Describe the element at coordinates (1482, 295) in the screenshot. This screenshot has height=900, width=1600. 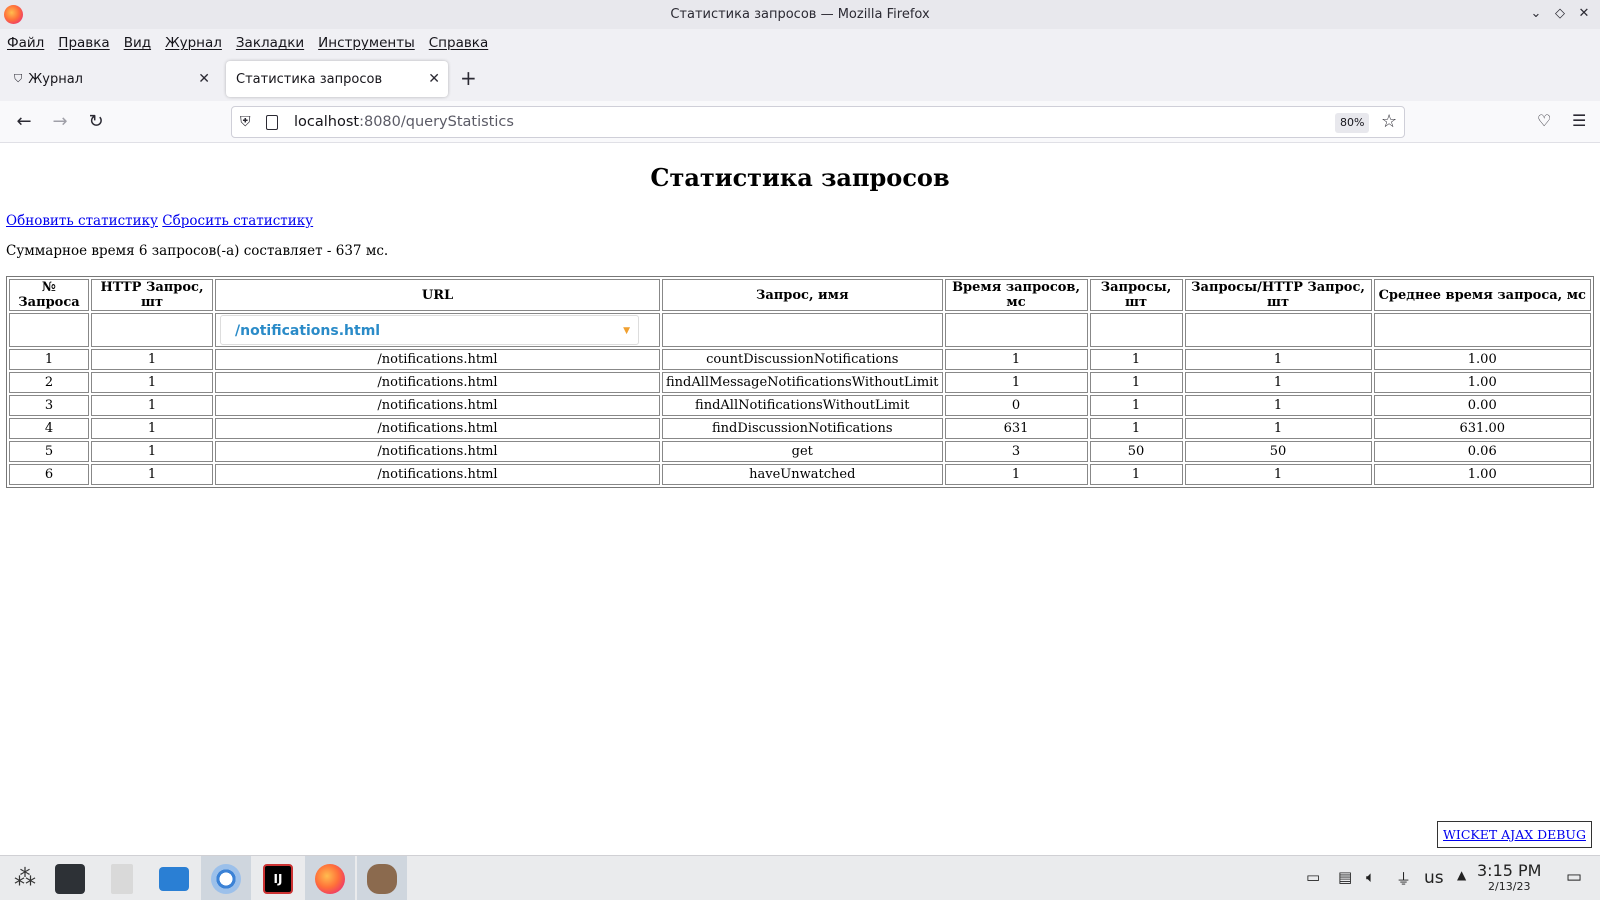
I see `col-avg-time: Среднее время запроса, мс` at that location.